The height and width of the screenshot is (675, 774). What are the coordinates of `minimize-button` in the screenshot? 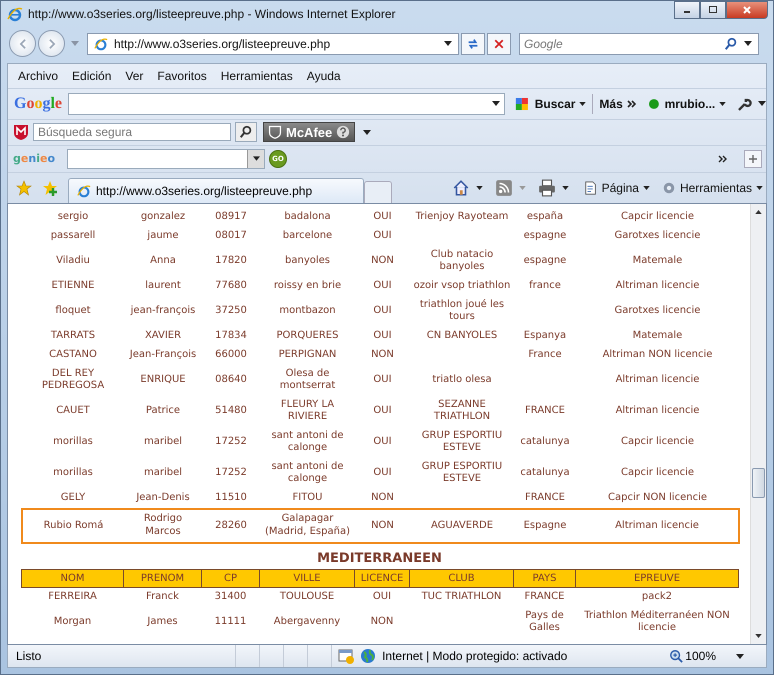 It's located at (687, 10).